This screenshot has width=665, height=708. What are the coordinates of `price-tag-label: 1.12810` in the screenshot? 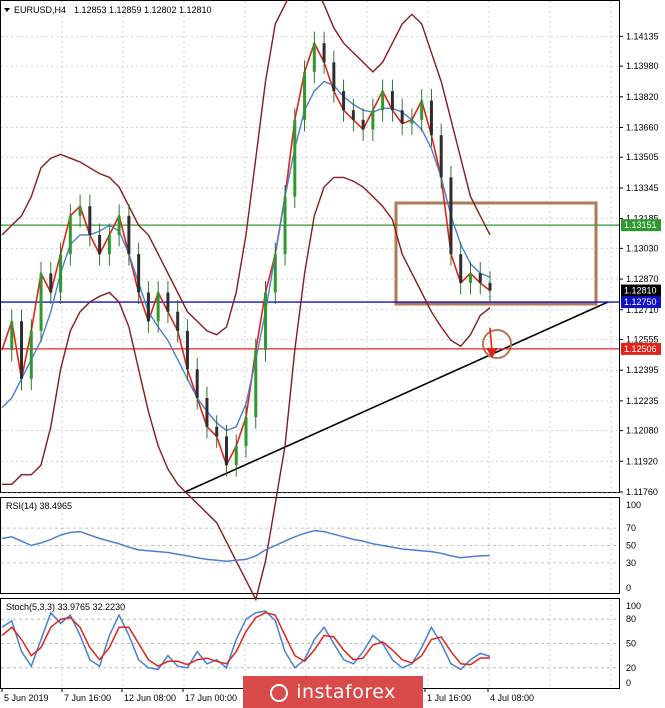 It's located at (640, 291).